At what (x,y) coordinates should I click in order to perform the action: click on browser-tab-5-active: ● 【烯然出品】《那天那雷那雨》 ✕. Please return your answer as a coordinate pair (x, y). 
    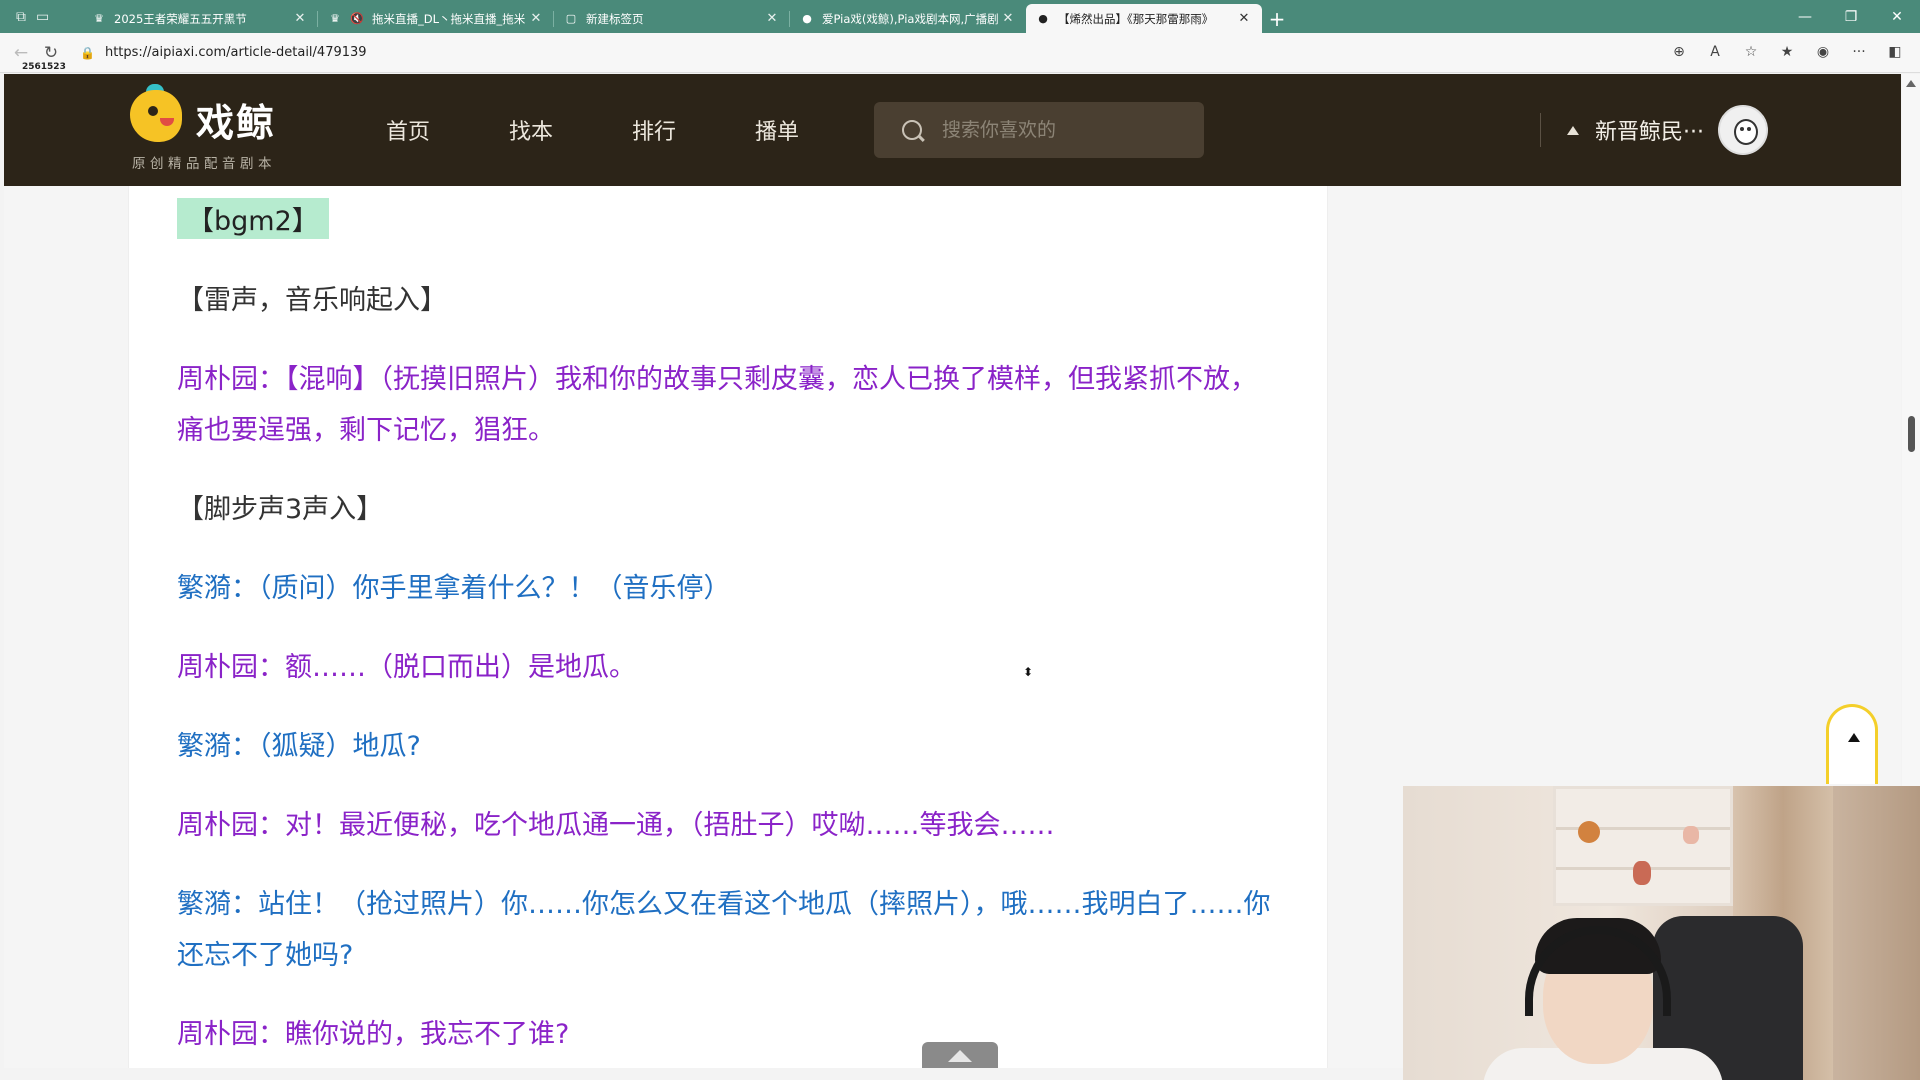
    Looking at the image, I should click on (1144, 18).